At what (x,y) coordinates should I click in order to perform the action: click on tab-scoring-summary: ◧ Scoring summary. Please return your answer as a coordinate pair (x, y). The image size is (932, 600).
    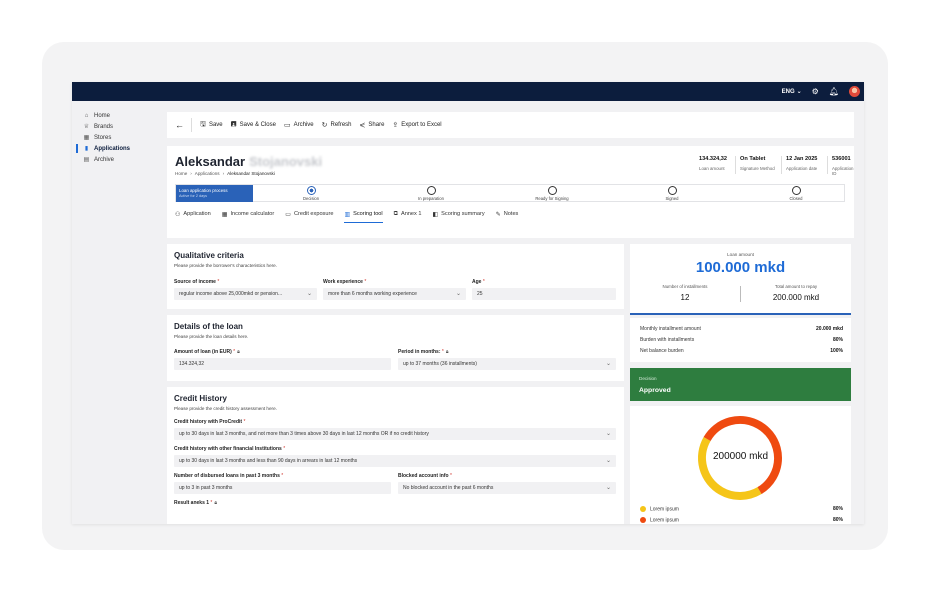
    Looking at the image, I should click on (459, 214).